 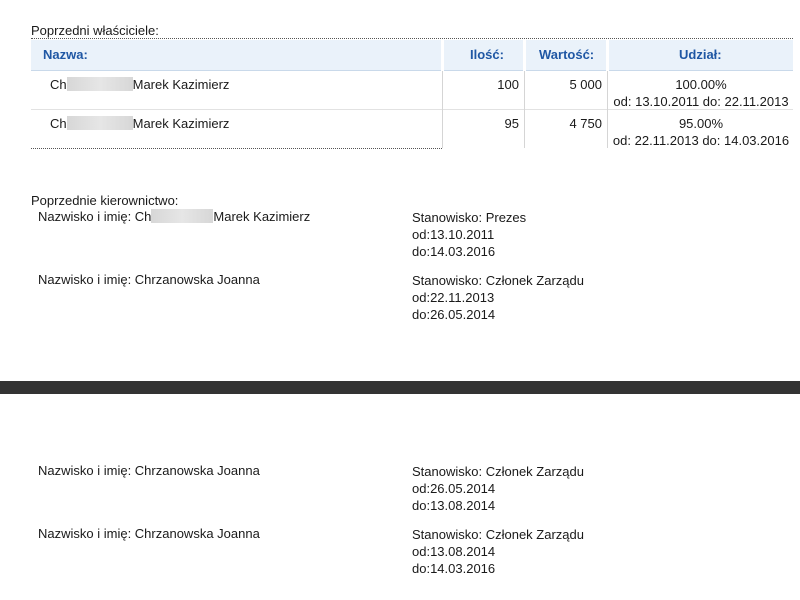 I want to click on header-quantity-cell: Ilość:, so click(x=483, y=55).